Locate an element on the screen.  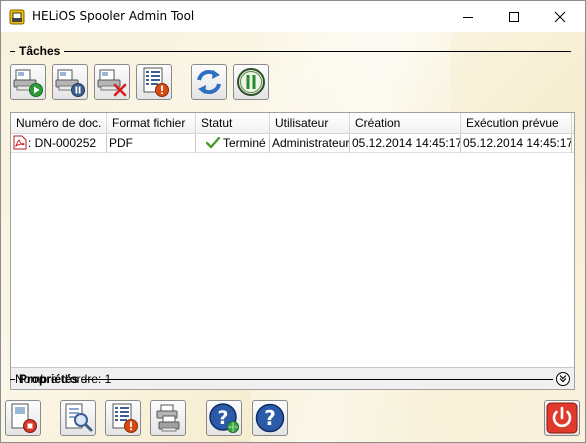
exit-button is located at coordinates (562, 418).